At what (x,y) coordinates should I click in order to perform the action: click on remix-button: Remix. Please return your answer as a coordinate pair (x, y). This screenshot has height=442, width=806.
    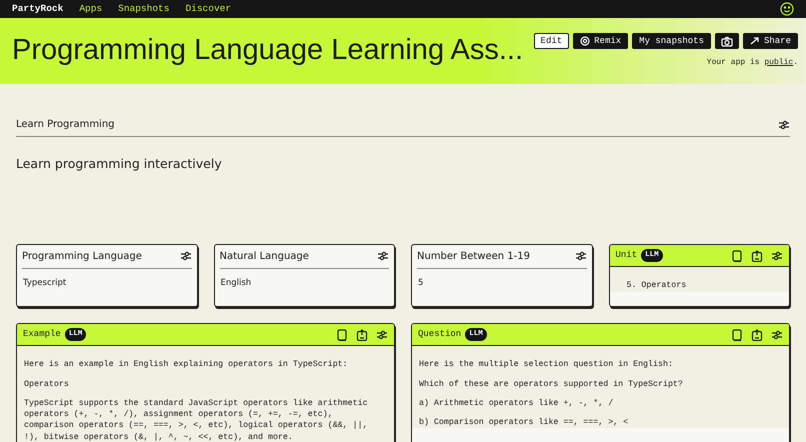
    Looking at the image, I should click on (600, 41).